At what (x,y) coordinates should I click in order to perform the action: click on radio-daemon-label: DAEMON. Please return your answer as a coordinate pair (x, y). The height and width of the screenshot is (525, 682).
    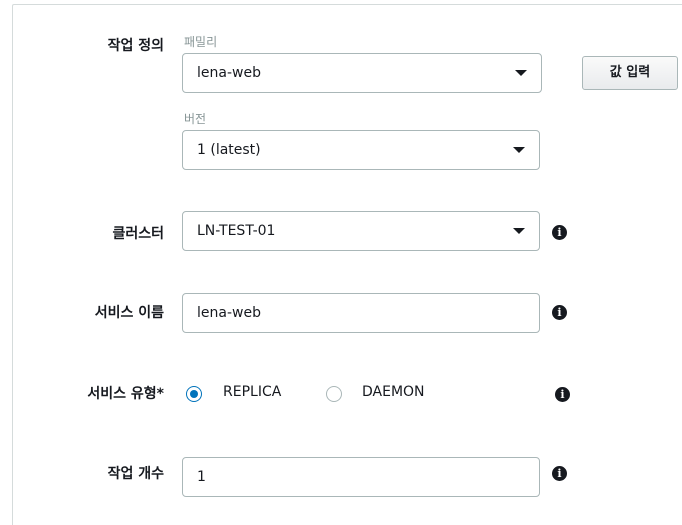
    Looking at the image, I should click on (393, 392).